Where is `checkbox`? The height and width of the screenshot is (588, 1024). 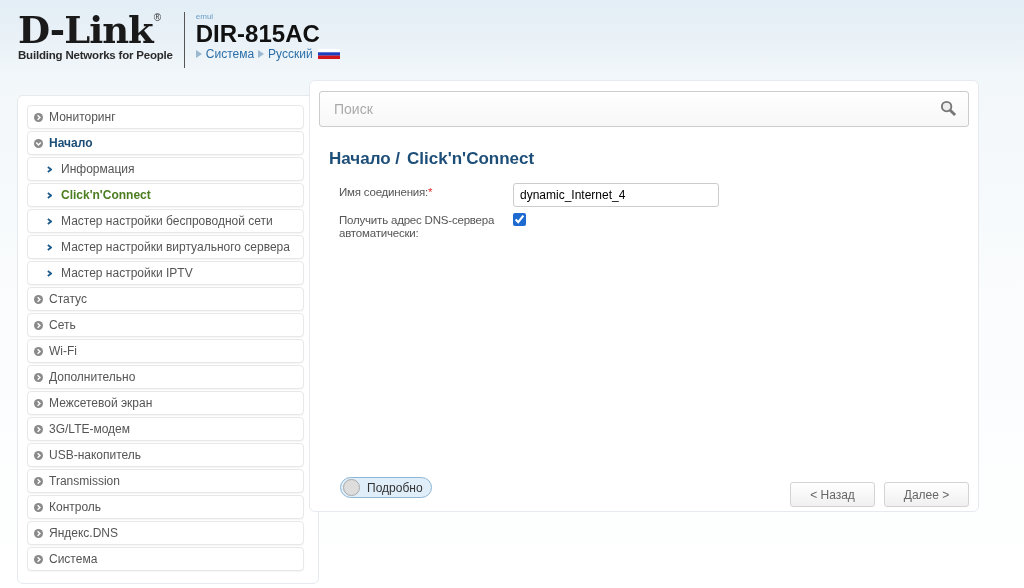 checkbox is located at coordinates (519, 219).